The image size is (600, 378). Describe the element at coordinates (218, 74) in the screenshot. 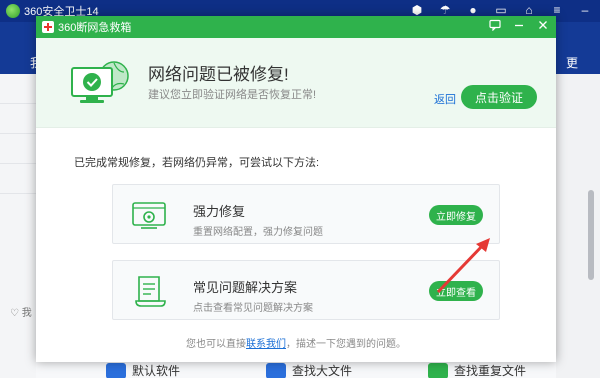

I see `repair-status-title: 网络问题已被修复!` at that location.